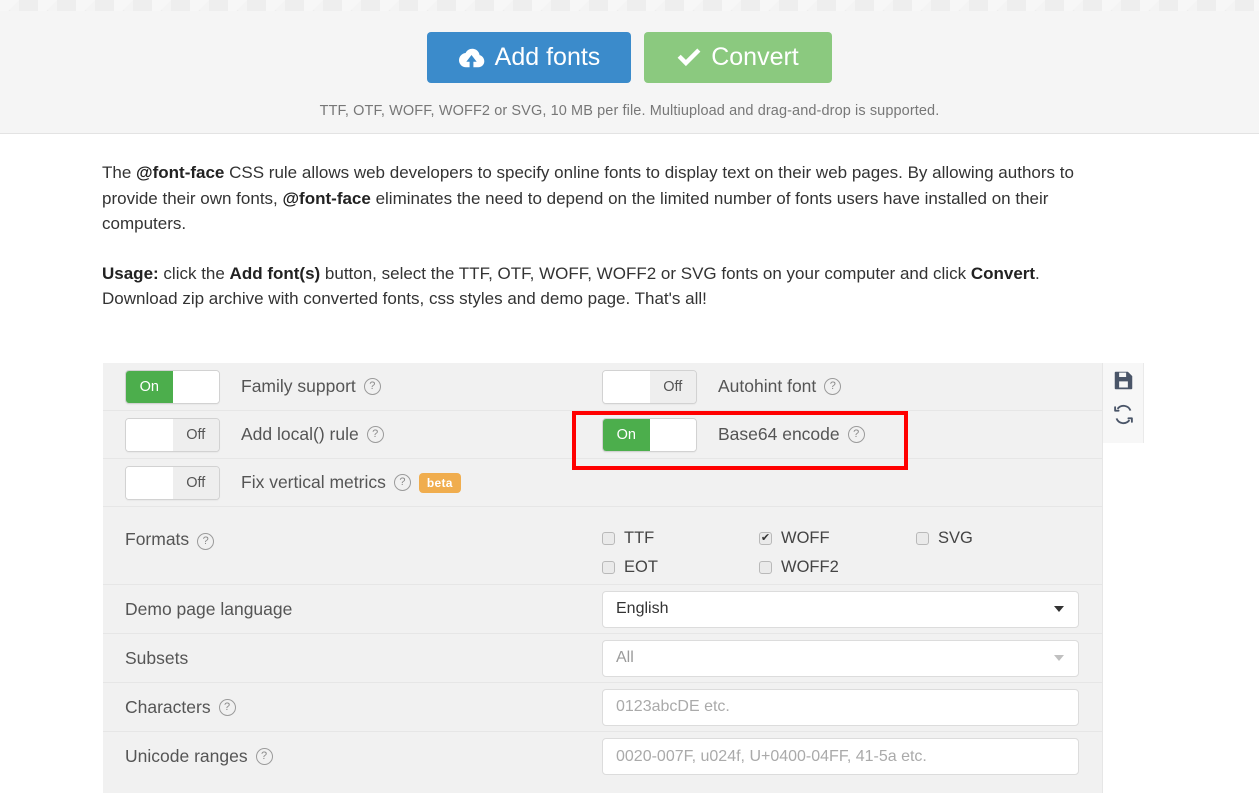 The image size is (1259, 804). I want to click on fix-vertical-metrics-toggle-off: Off, so click(195, 482).